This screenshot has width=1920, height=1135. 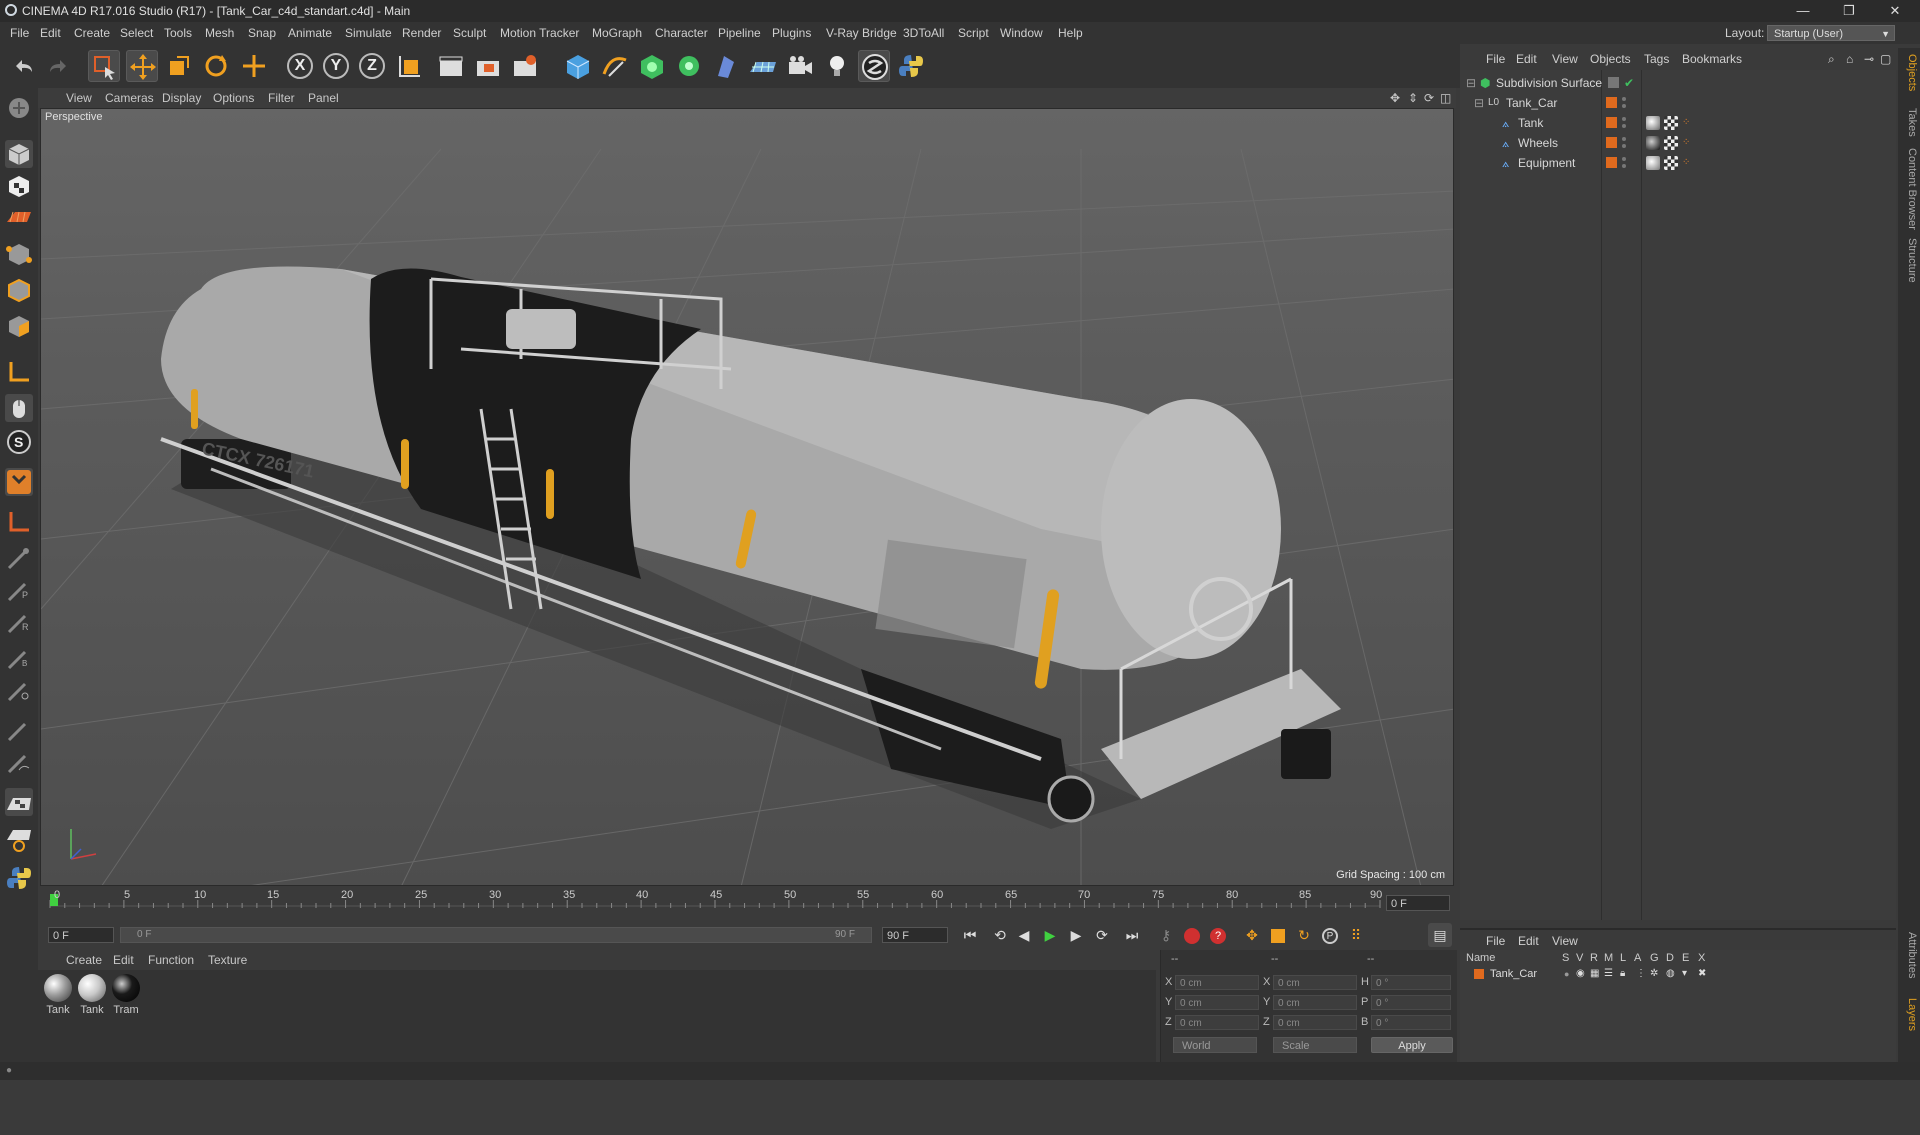 I want to click on viewport-zoom-icon: ⇕, so click(x=1413, y=98).